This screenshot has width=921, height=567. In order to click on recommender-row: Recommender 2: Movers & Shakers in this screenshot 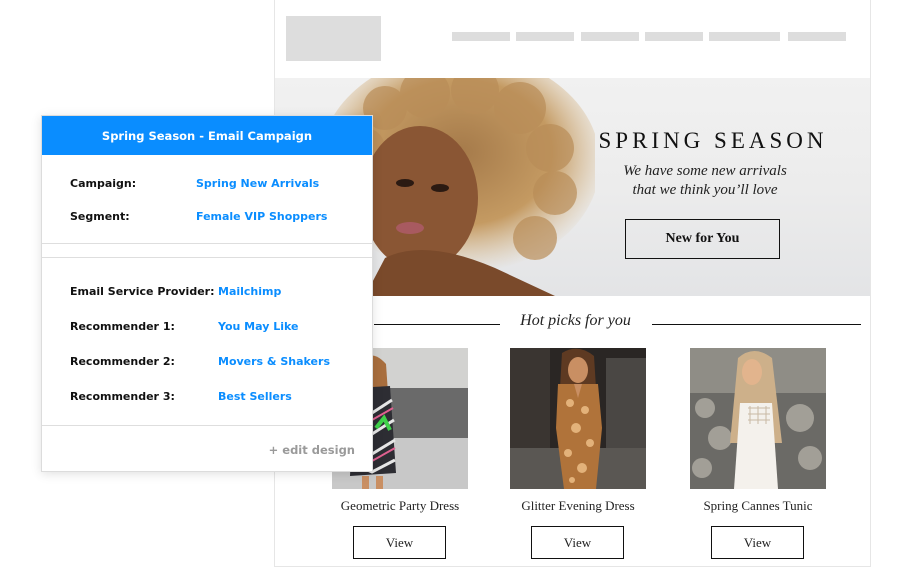, I will do `click(200, 361)`.